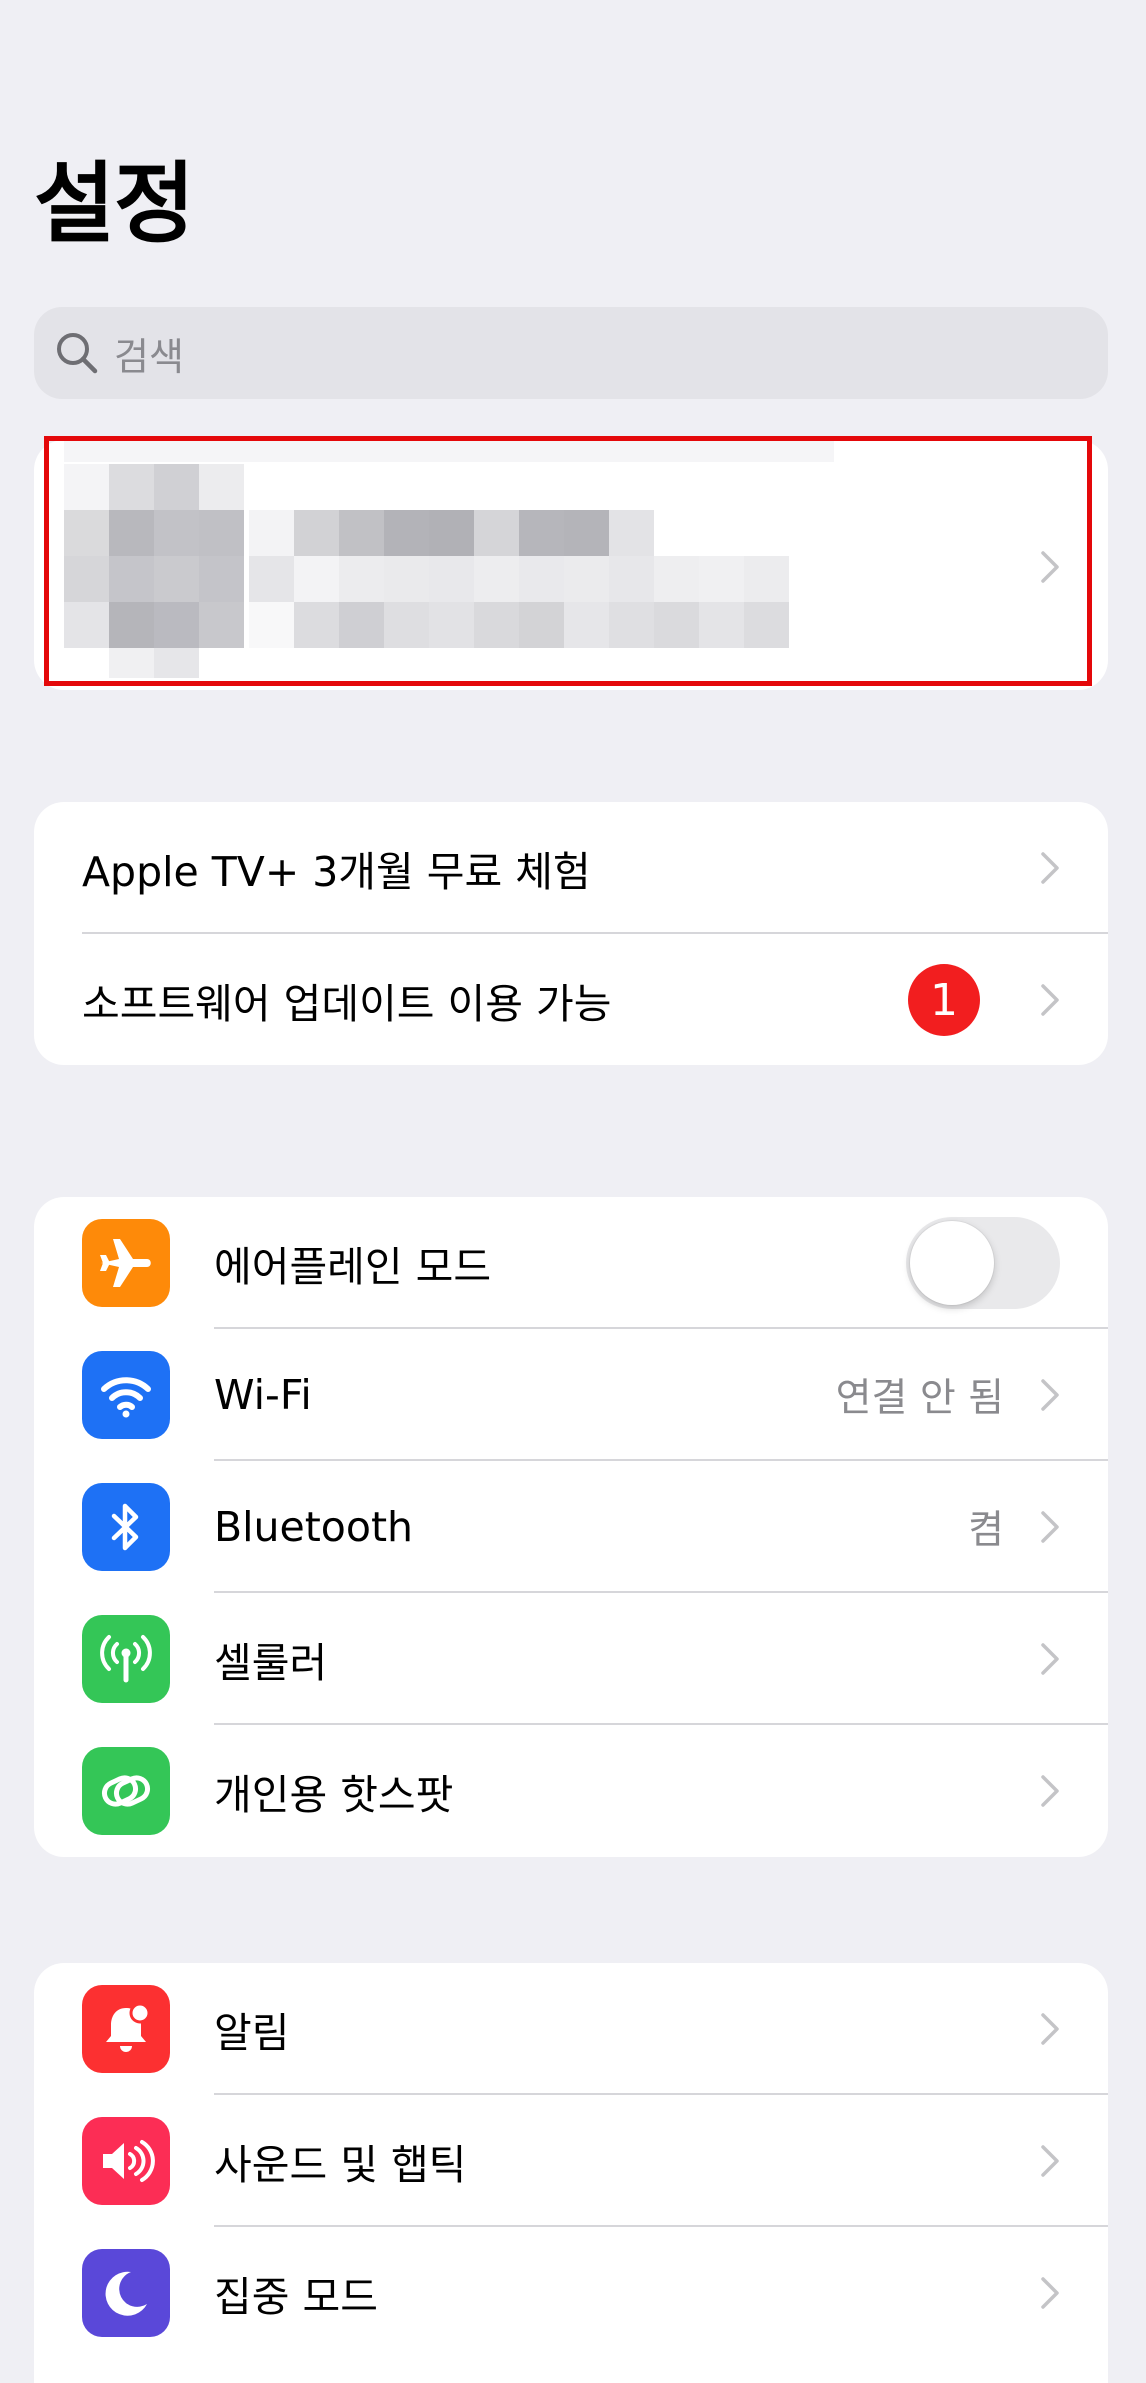  What do you see at coordinates (340, 2165) in the screenshot?
I see `sound-haptics-label: 사운드 및 햅틱` at bounding box center [340, 2165].